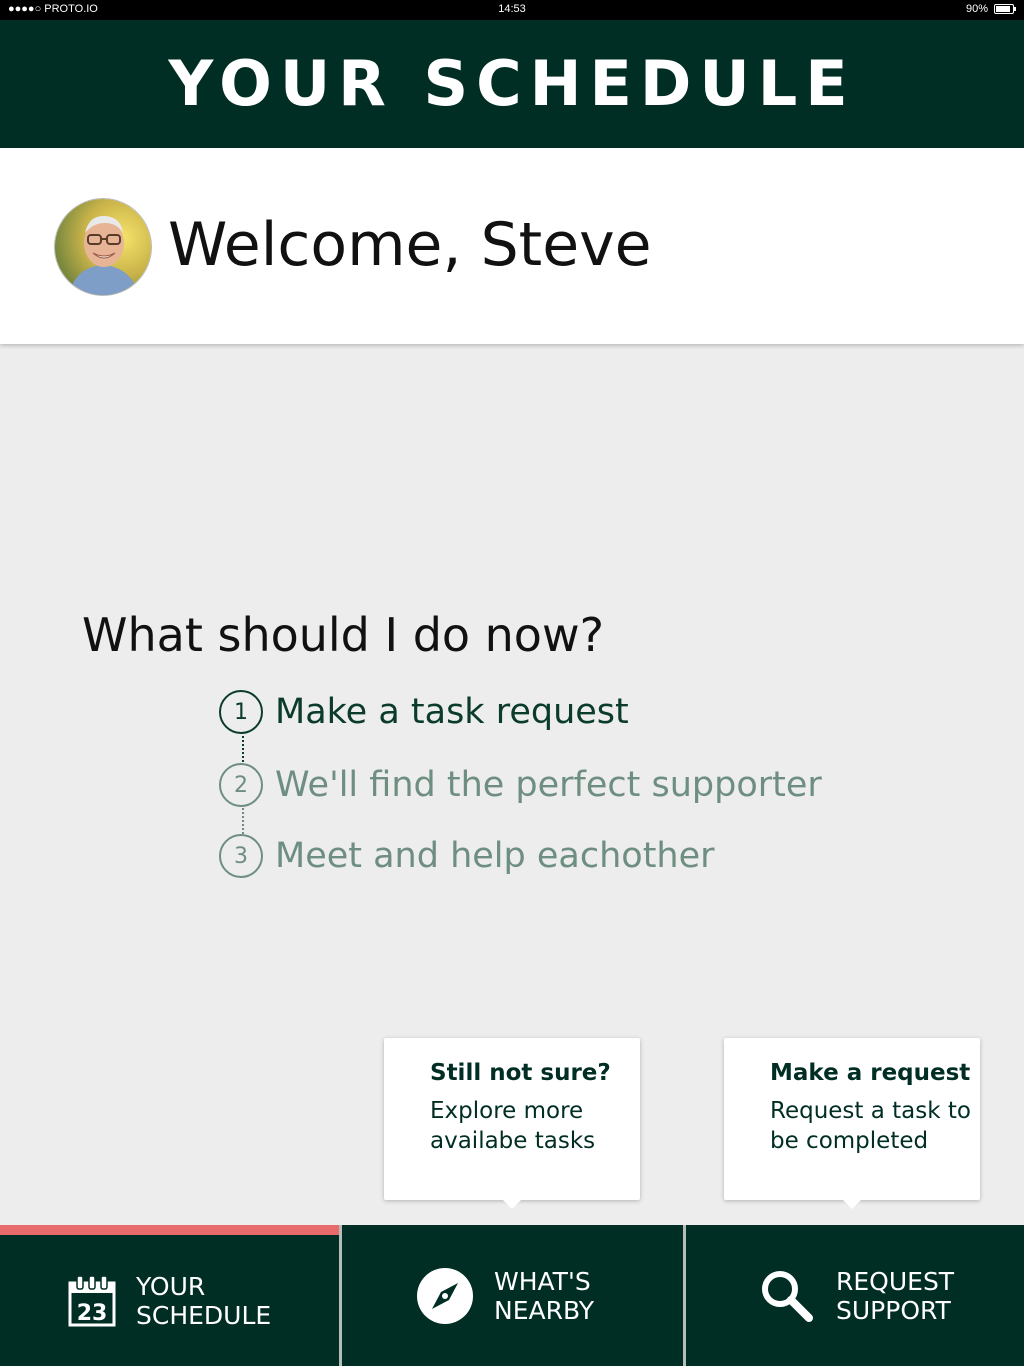 This screenshot has width=1024, height=1366. I want to click on tab-label: WHAT'S NEARBY, so click(544, 1295).